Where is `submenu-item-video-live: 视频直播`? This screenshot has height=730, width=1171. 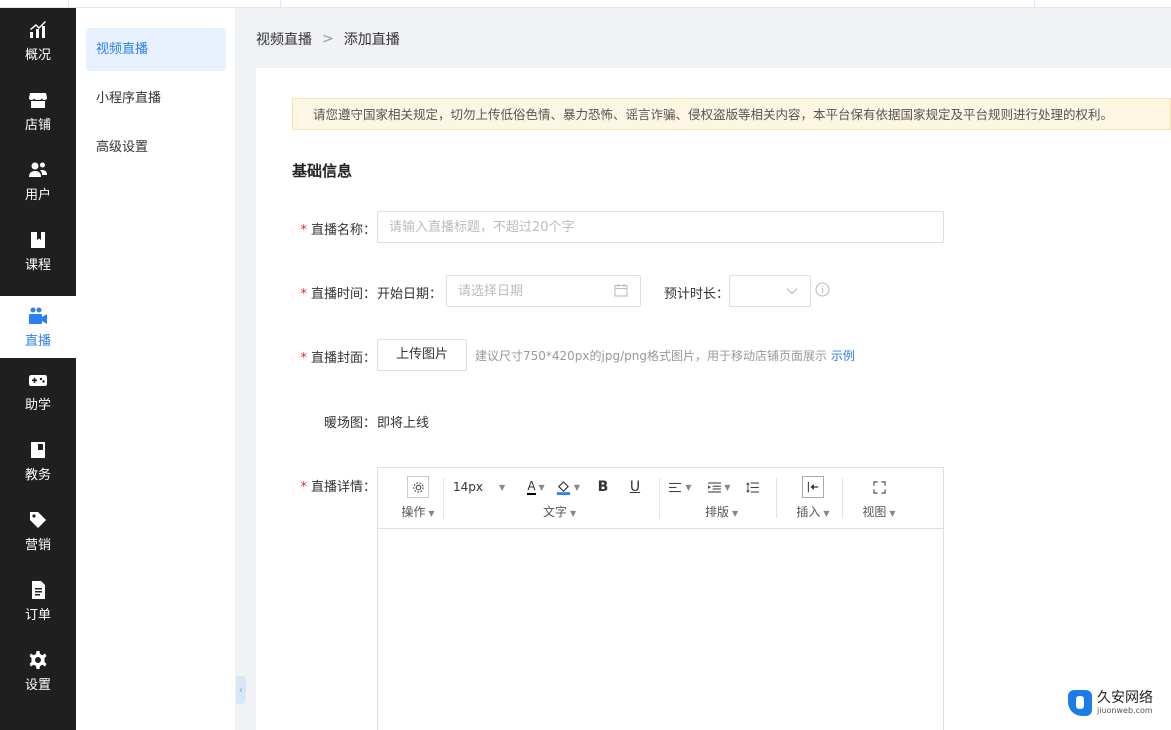 submenu-item-video-live: 视频直播 is located at coordinates (156, 49).